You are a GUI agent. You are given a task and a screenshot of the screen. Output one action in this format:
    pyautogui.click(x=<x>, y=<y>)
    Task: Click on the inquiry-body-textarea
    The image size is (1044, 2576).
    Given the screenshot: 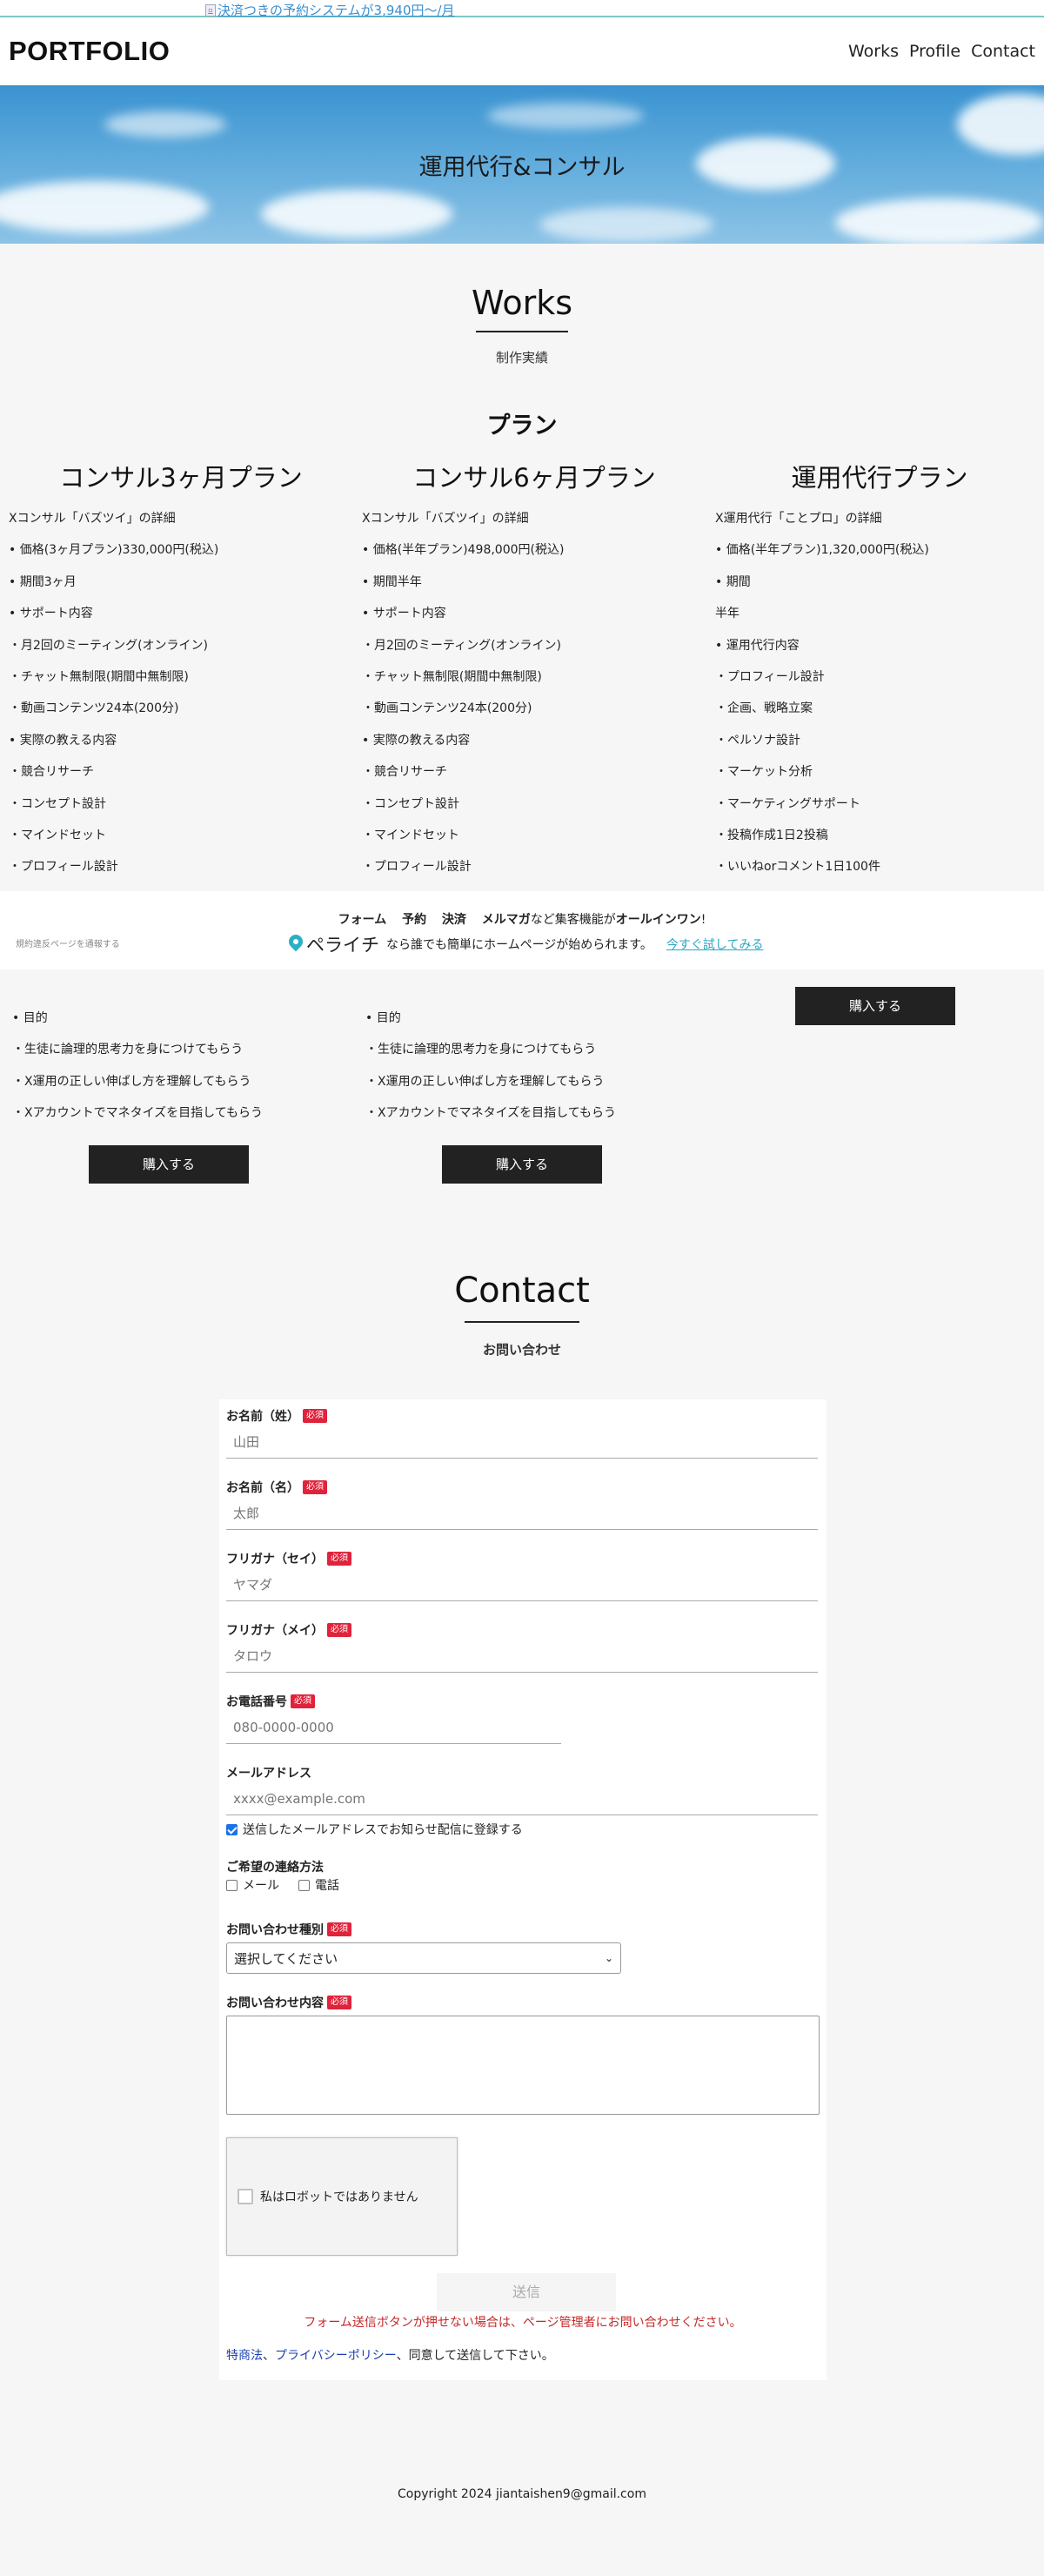 What is the action you would take?
    pyautogui.click(x=523, y=2065)
    